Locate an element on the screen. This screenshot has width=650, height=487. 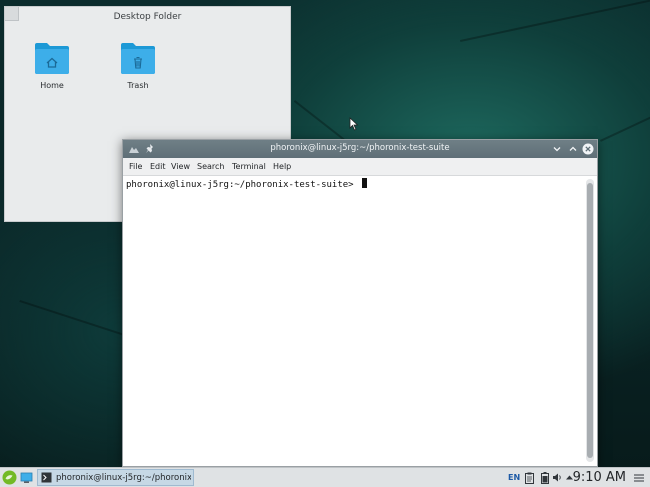
desktop-item-label: Trash is located at coordinates (138, 85).